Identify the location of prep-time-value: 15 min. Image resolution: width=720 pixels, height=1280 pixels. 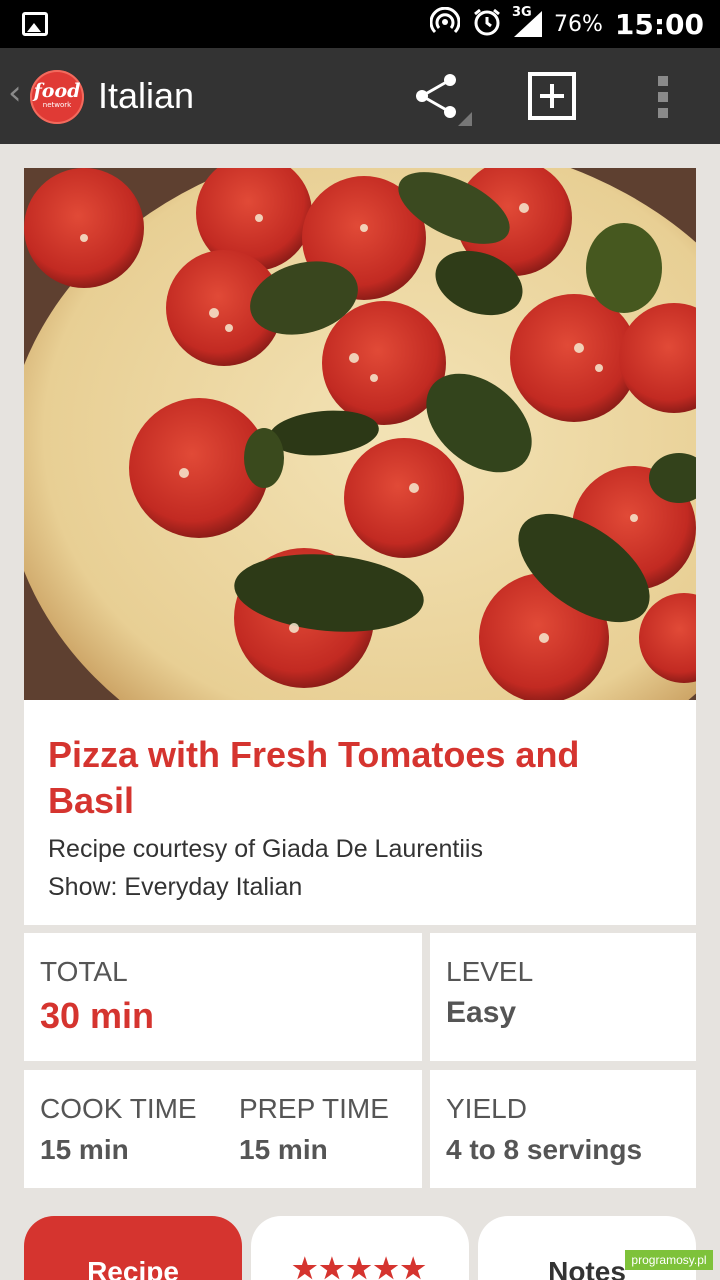
(283, 1149).